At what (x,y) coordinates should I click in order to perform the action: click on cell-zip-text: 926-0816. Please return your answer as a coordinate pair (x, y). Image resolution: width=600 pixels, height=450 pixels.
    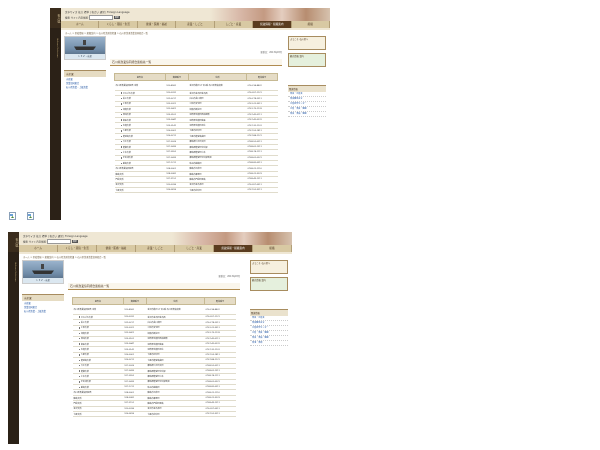
    Looking at the image, I should click on (171, 190).